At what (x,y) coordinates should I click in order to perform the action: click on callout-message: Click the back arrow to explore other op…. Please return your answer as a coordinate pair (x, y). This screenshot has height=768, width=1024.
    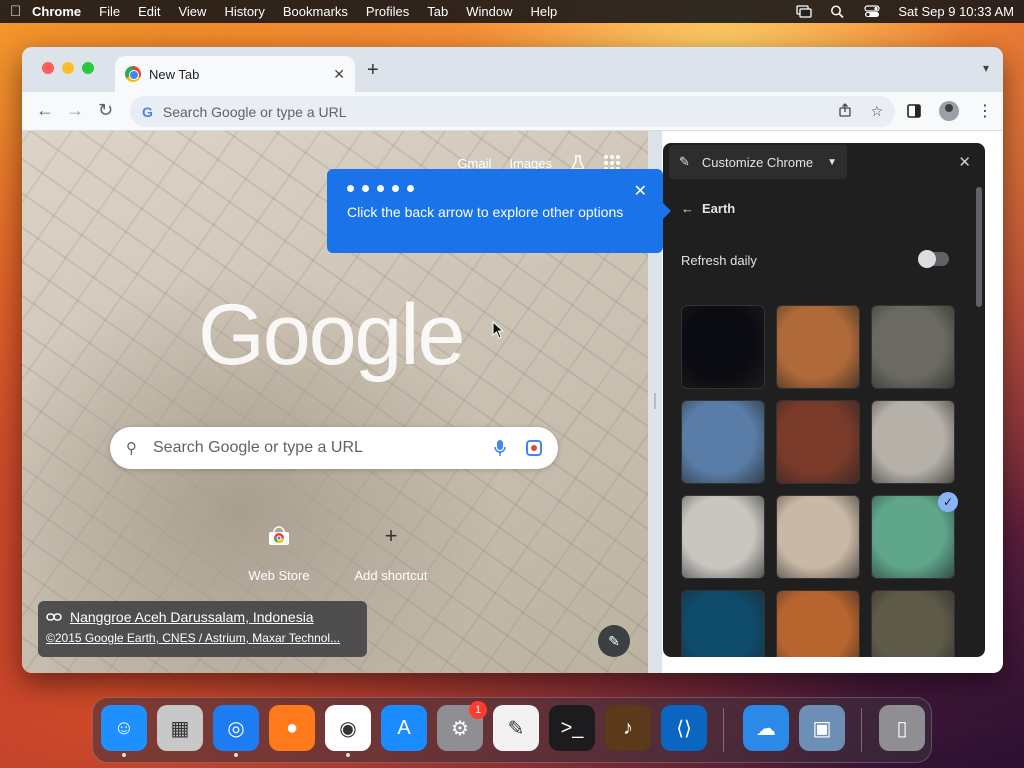
    Looking at the image, I should click on (485, 212).